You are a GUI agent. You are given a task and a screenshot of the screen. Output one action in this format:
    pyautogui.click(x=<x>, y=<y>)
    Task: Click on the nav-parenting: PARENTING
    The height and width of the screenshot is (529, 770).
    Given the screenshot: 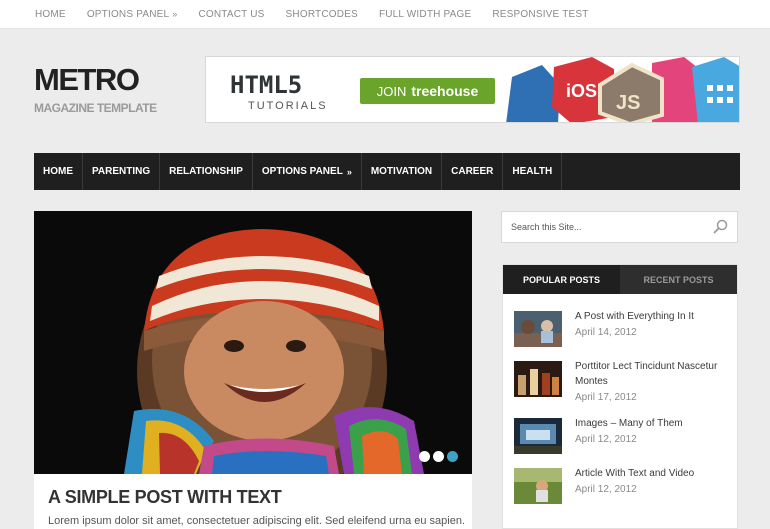 What is the action you would take?
    pyautogui.click(x=122, y=171)
    